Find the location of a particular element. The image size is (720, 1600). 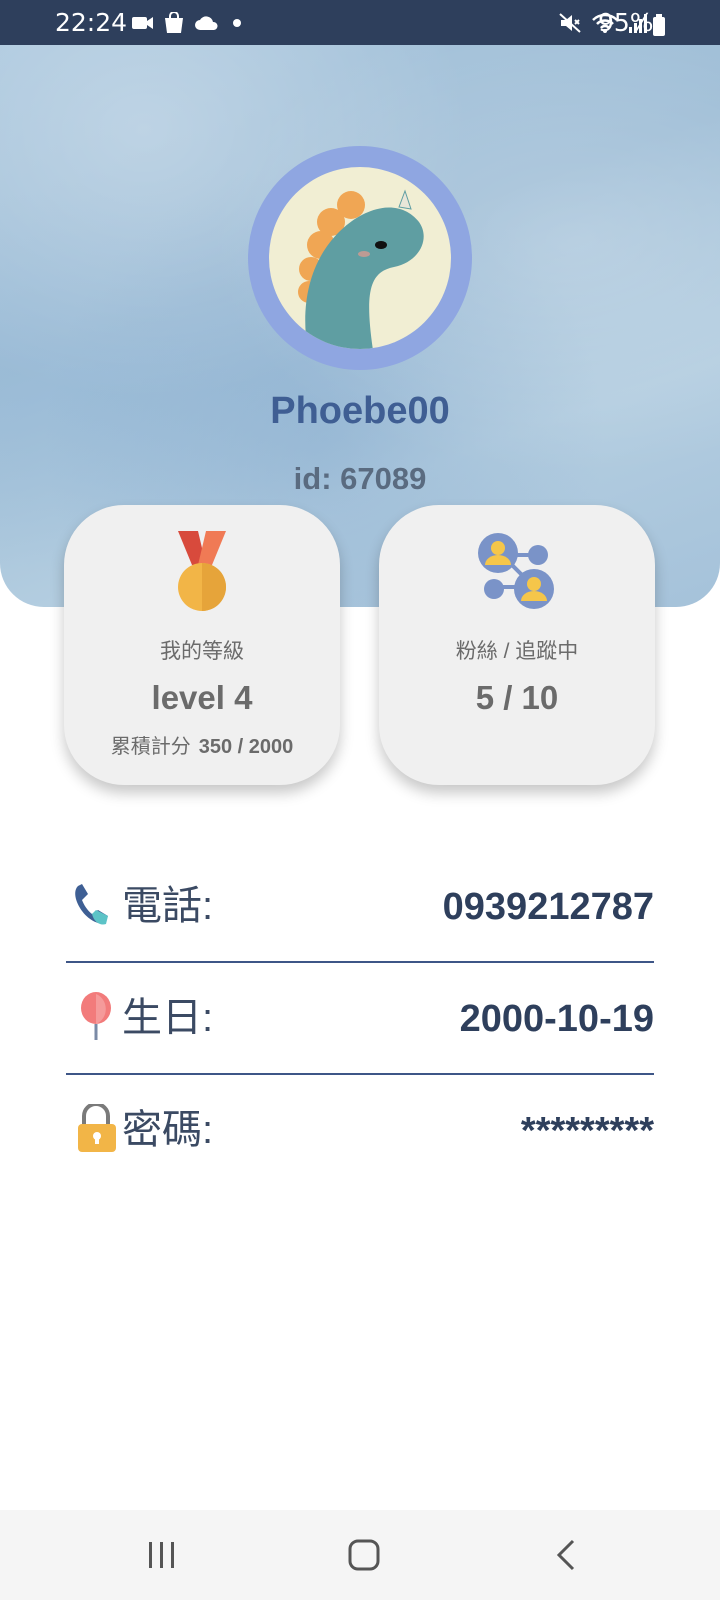

dot-icon is located at coordinates (237, 23).